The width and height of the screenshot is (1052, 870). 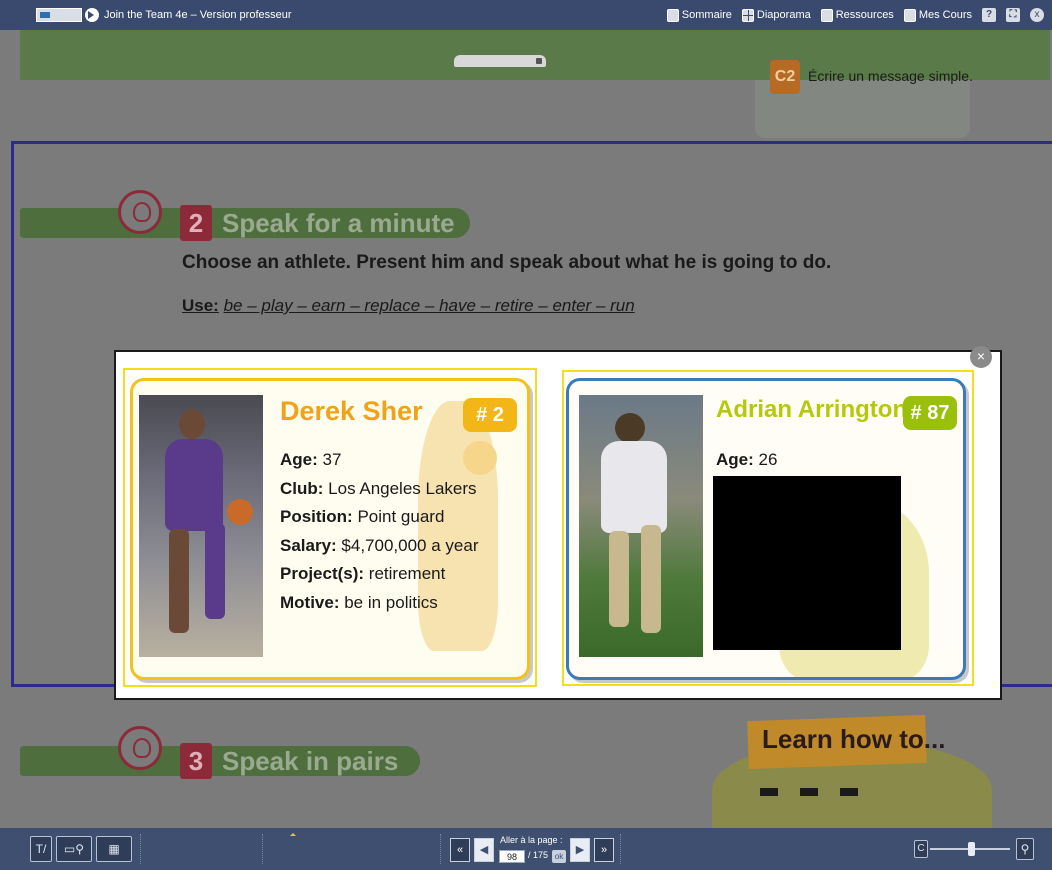 What do you see at coordinates (490, 415) in the screenshot?
I see `athlete-number-badge: # 2` at bounding box center [490, 415].